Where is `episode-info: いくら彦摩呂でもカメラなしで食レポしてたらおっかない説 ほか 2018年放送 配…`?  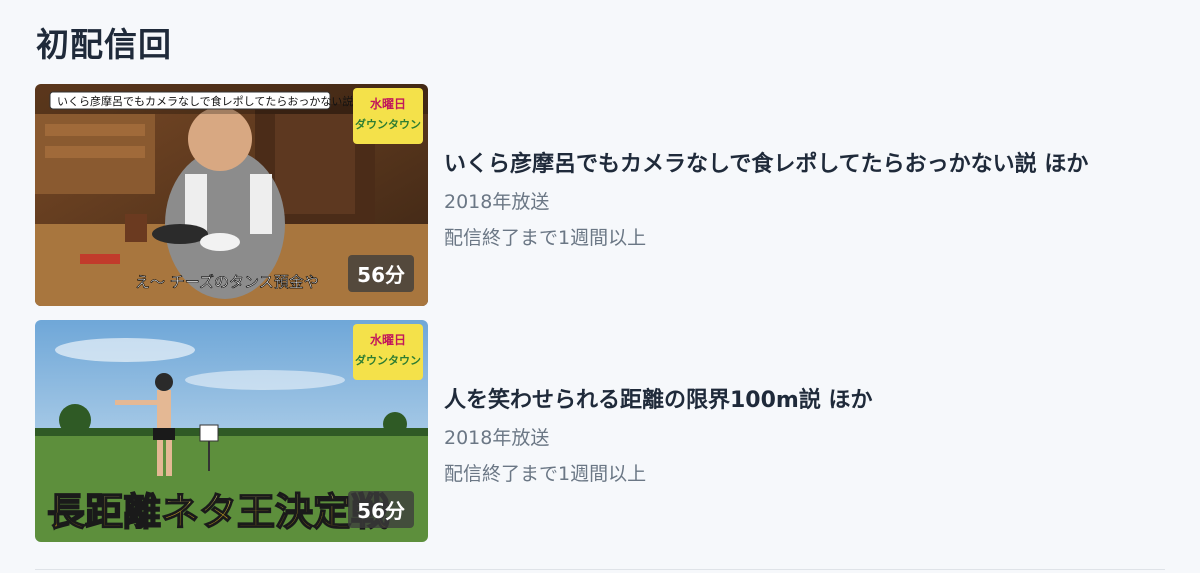
episode-info: いくら彦摩呂でもカメラなしで食レポしてたらおっかない説 ほか 2018年放送 配… is located at coordinates (766, 198).